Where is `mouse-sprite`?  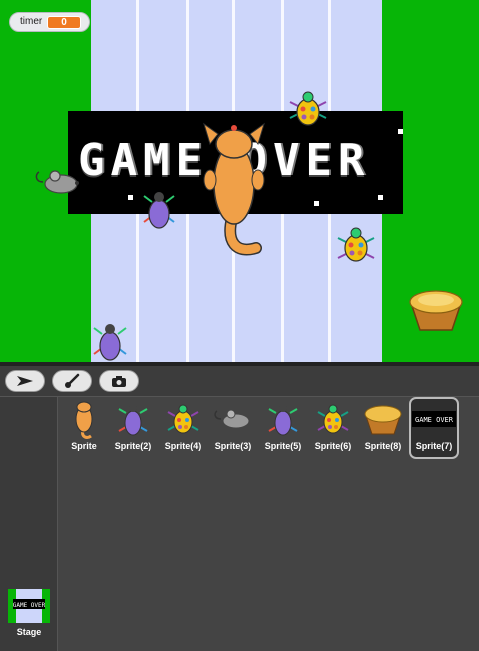
mouse-sprite is located at coordinates (59, 182).